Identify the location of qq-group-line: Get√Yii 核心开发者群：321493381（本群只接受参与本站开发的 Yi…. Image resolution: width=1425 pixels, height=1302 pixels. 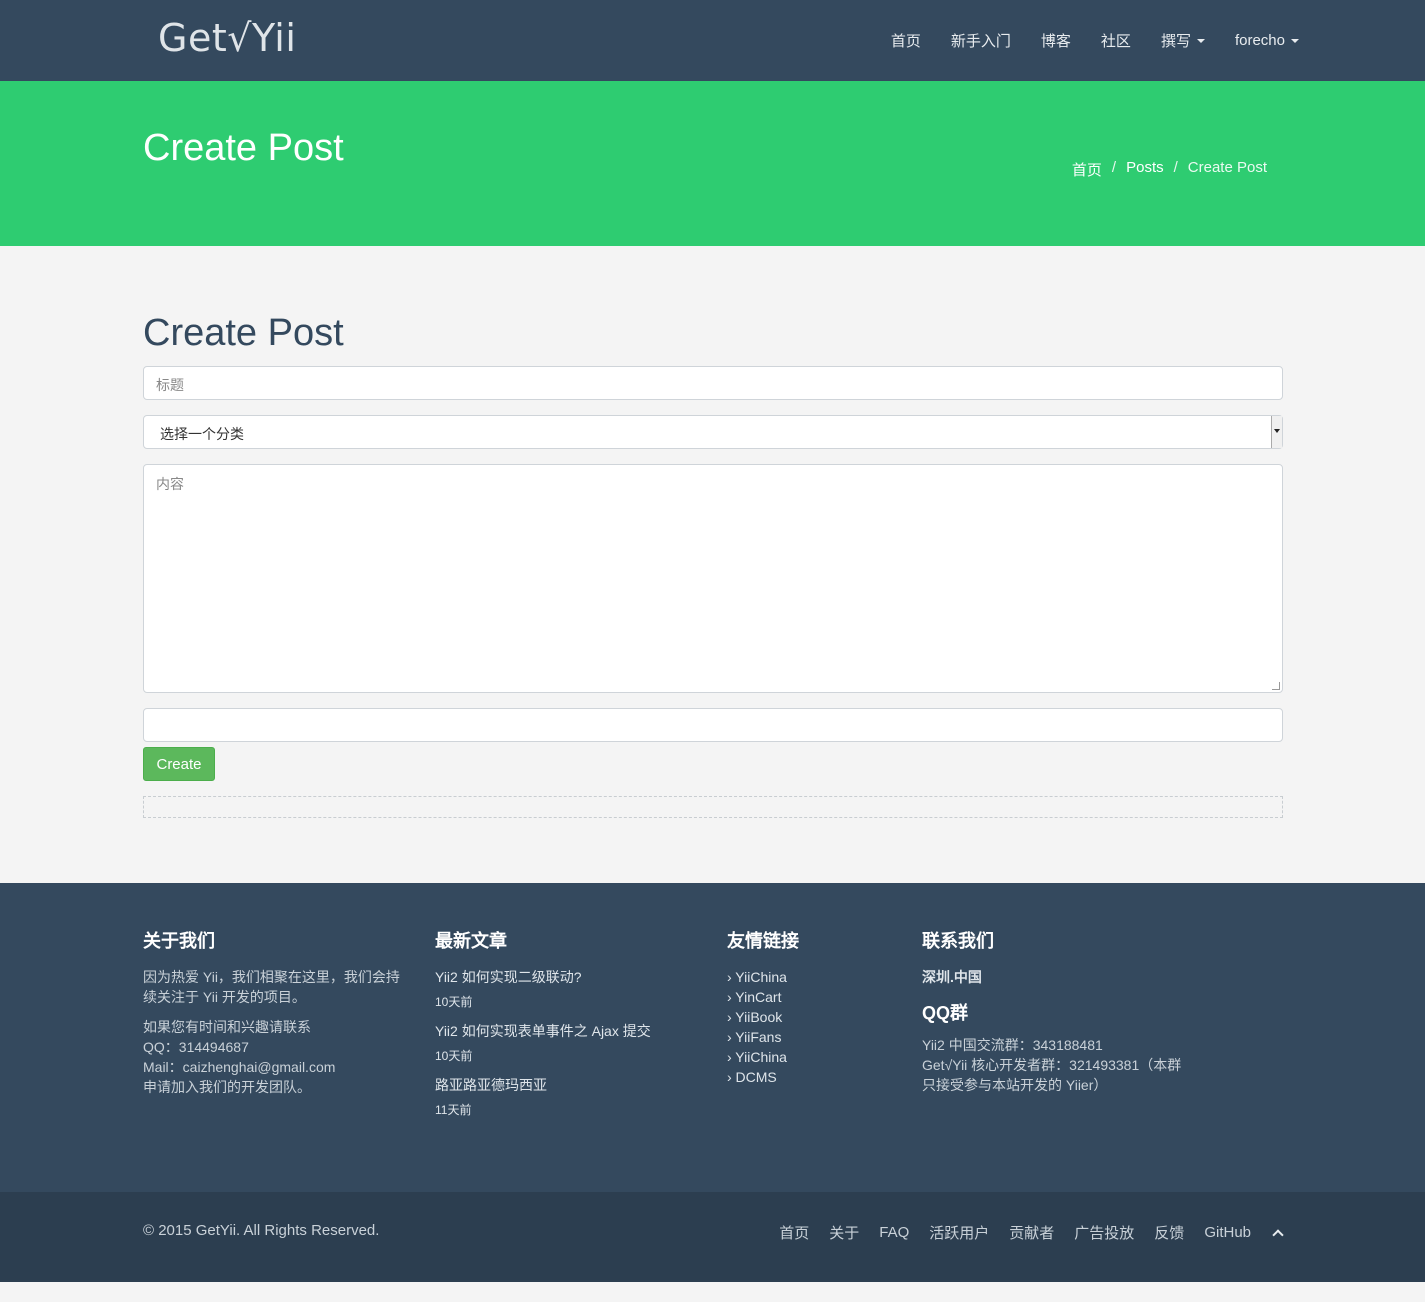
(1052, 1075).